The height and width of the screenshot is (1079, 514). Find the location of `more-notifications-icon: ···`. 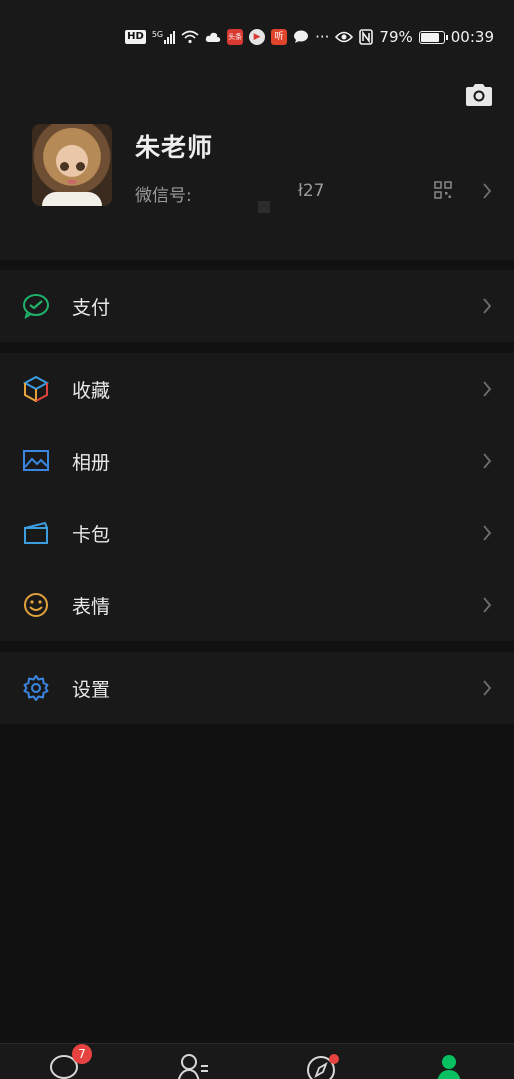

more-notifications-icon: ··· is located at coordinates (322, 37).